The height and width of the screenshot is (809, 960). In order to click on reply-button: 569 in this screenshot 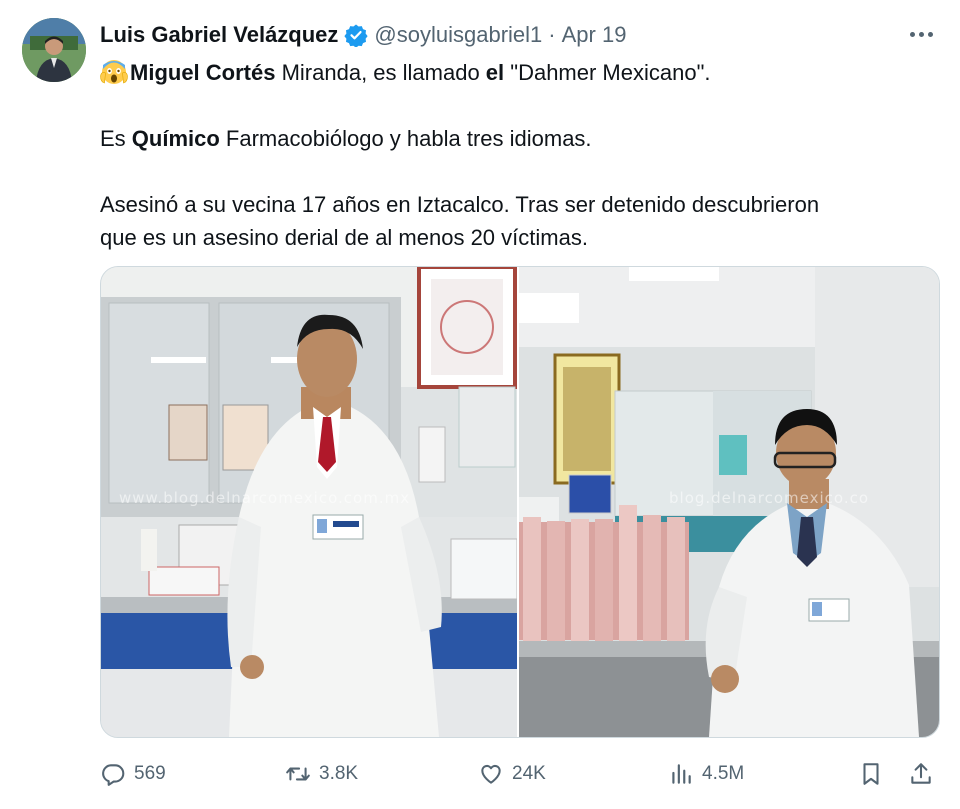, I will do `click(133, 774)`.